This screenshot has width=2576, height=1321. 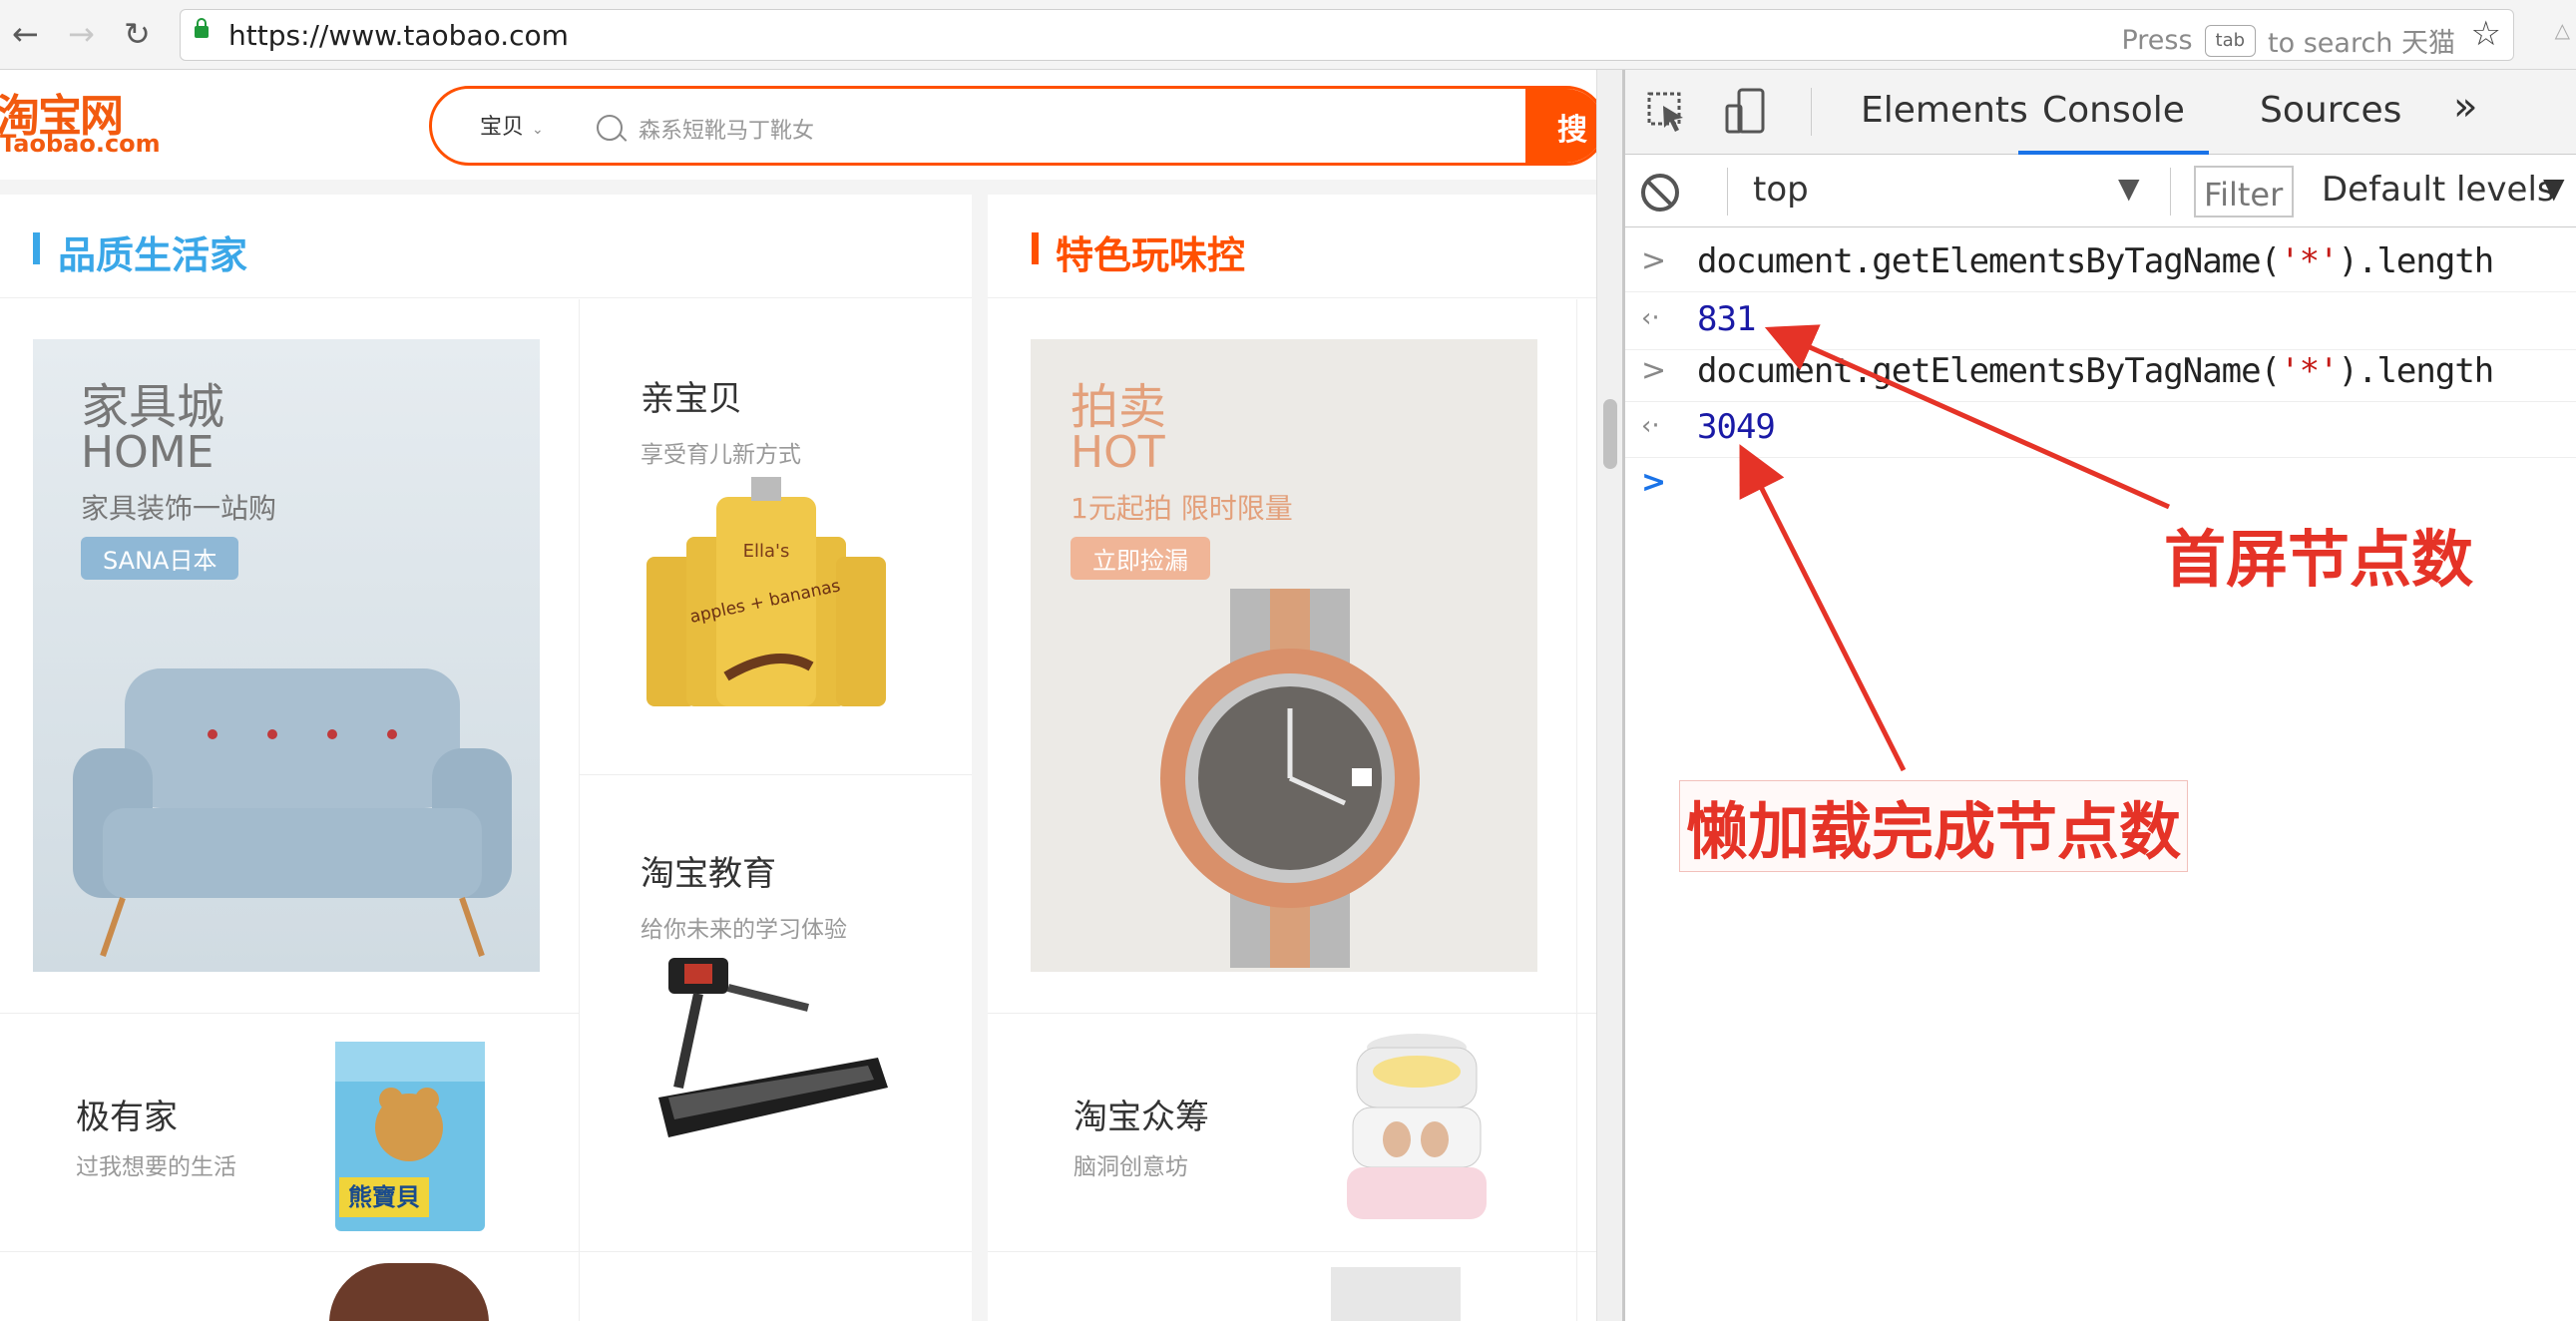 What do you see at coordinates (1955, 548) in the screenshot?
I see `annotation-arrows` at bounding box center [1955, 548].